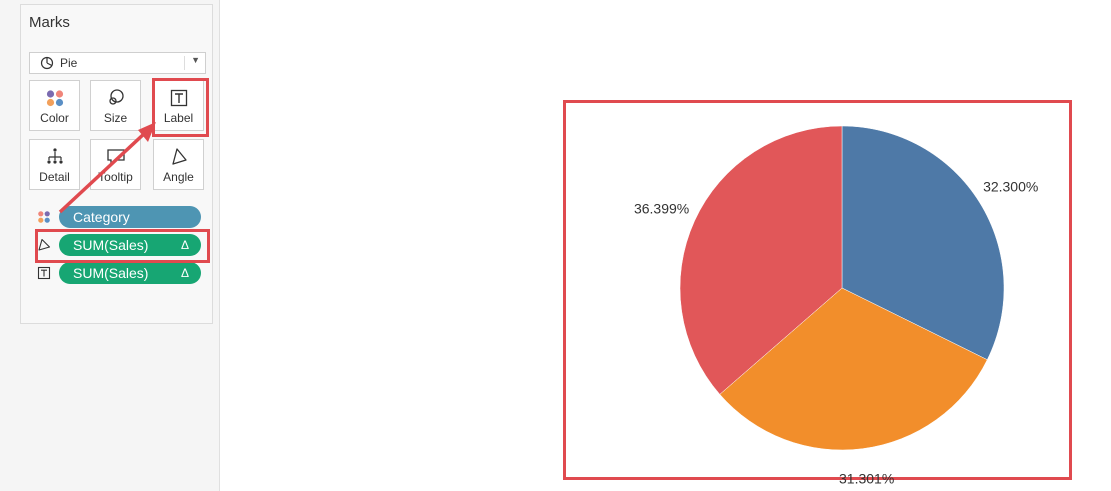 The image size is (1111, 491). Describe the element at coordinates (661, 208) in the screenshot. I see `pie-slice-label: 36.399%` at that location.